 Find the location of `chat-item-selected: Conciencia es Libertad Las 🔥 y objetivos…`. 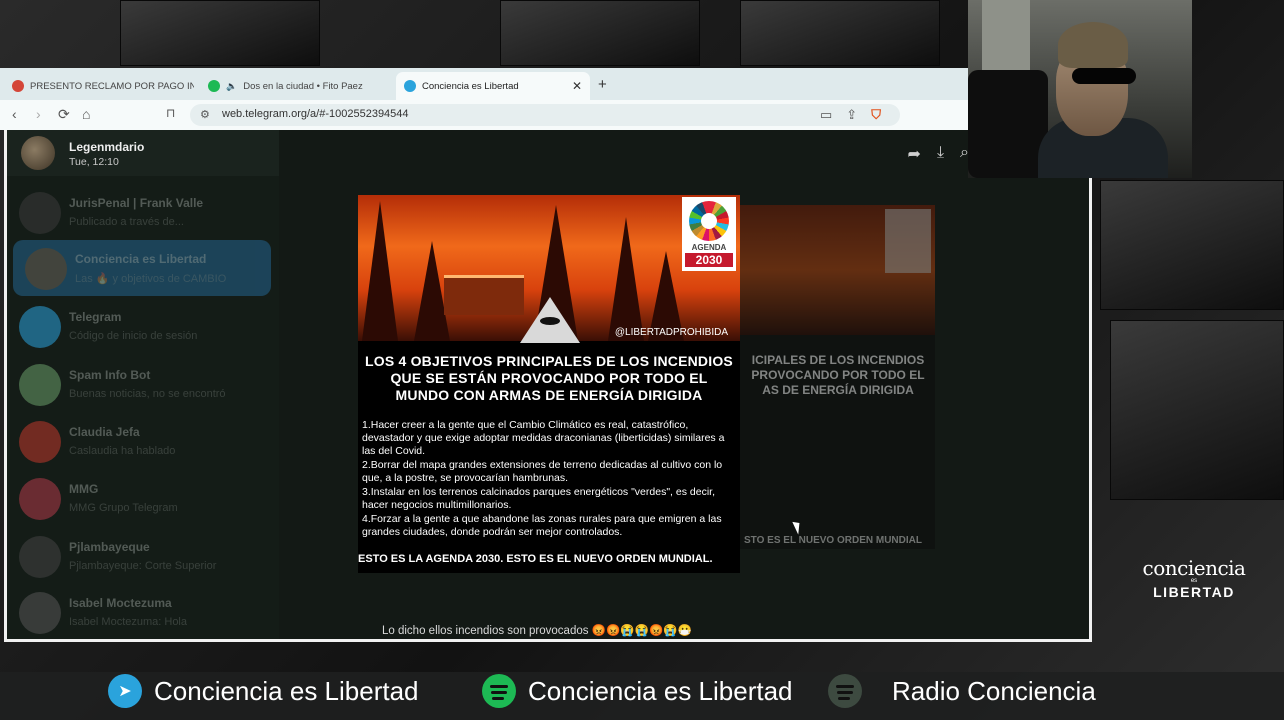

chat-item-selected: Conciencia es Libertad Las 🔥 y objetivos… is located at coordinates (142, 268).